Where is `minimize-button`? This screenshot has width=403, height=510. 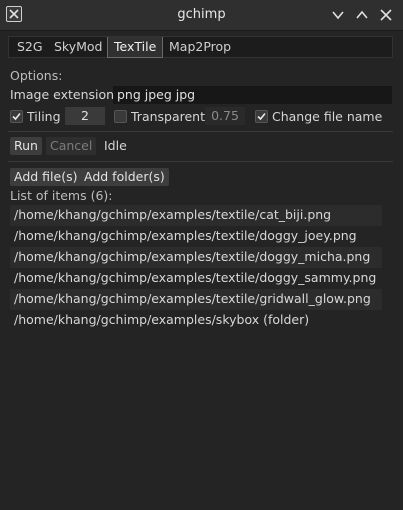
minimize-button is located at coordinates (338, 15).